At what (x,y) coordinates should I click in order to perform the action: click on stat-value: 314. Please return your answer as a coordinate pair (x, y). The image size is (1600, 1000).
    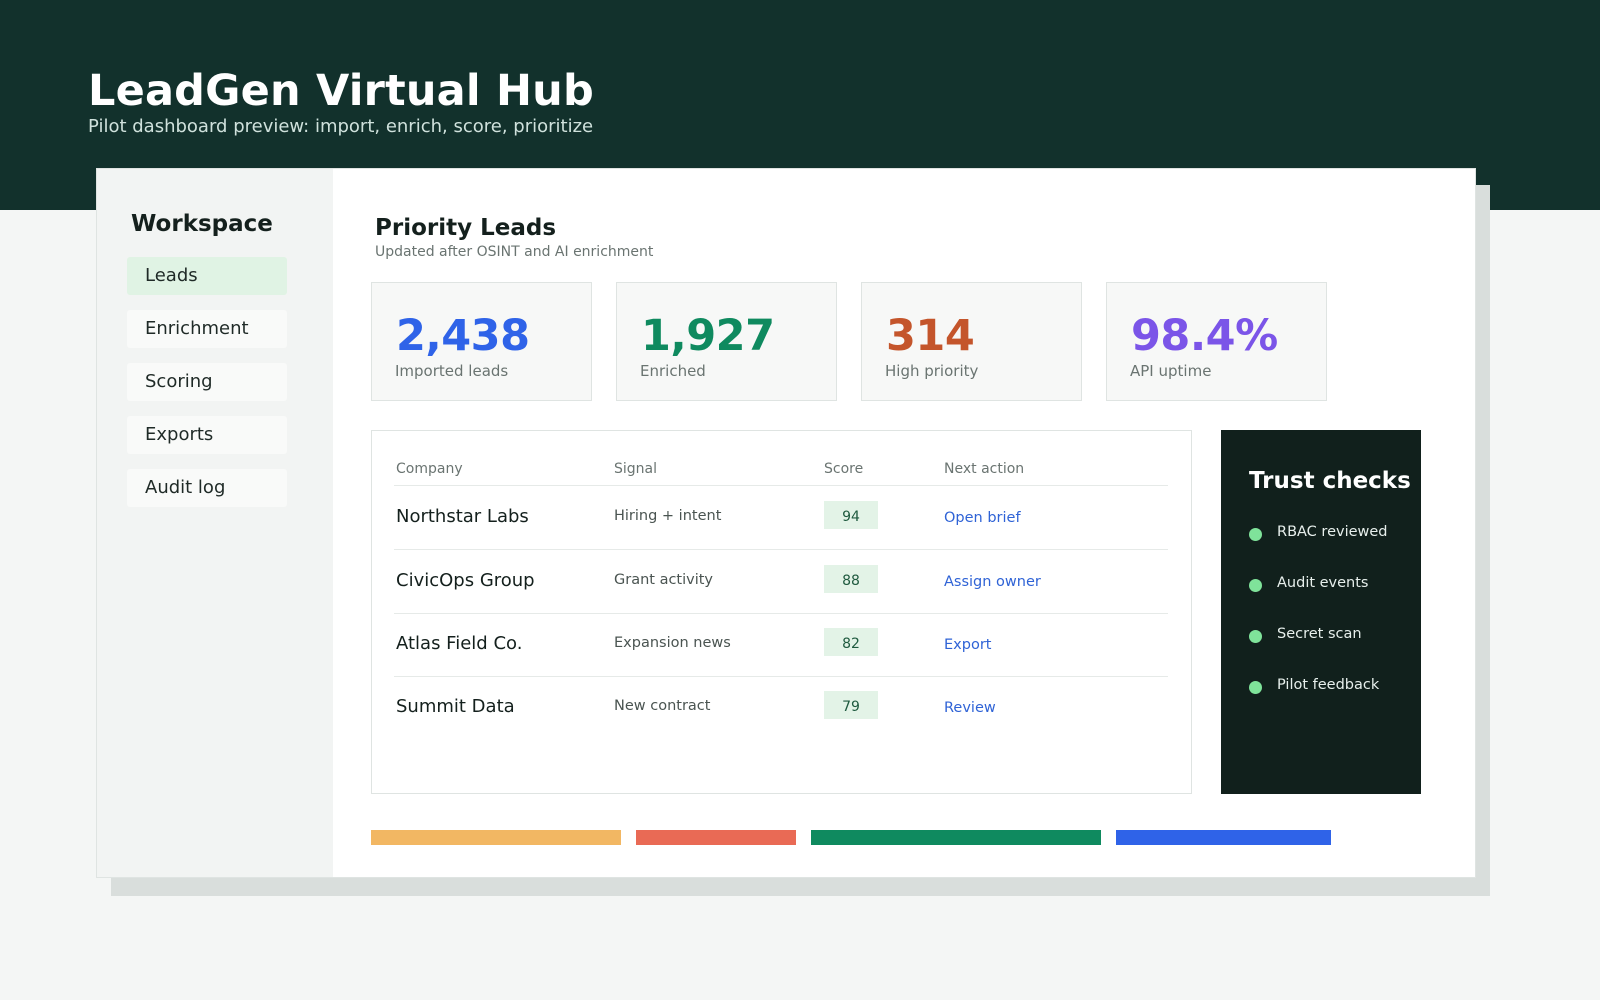
    Looking at the image, I should click on (930, 336).